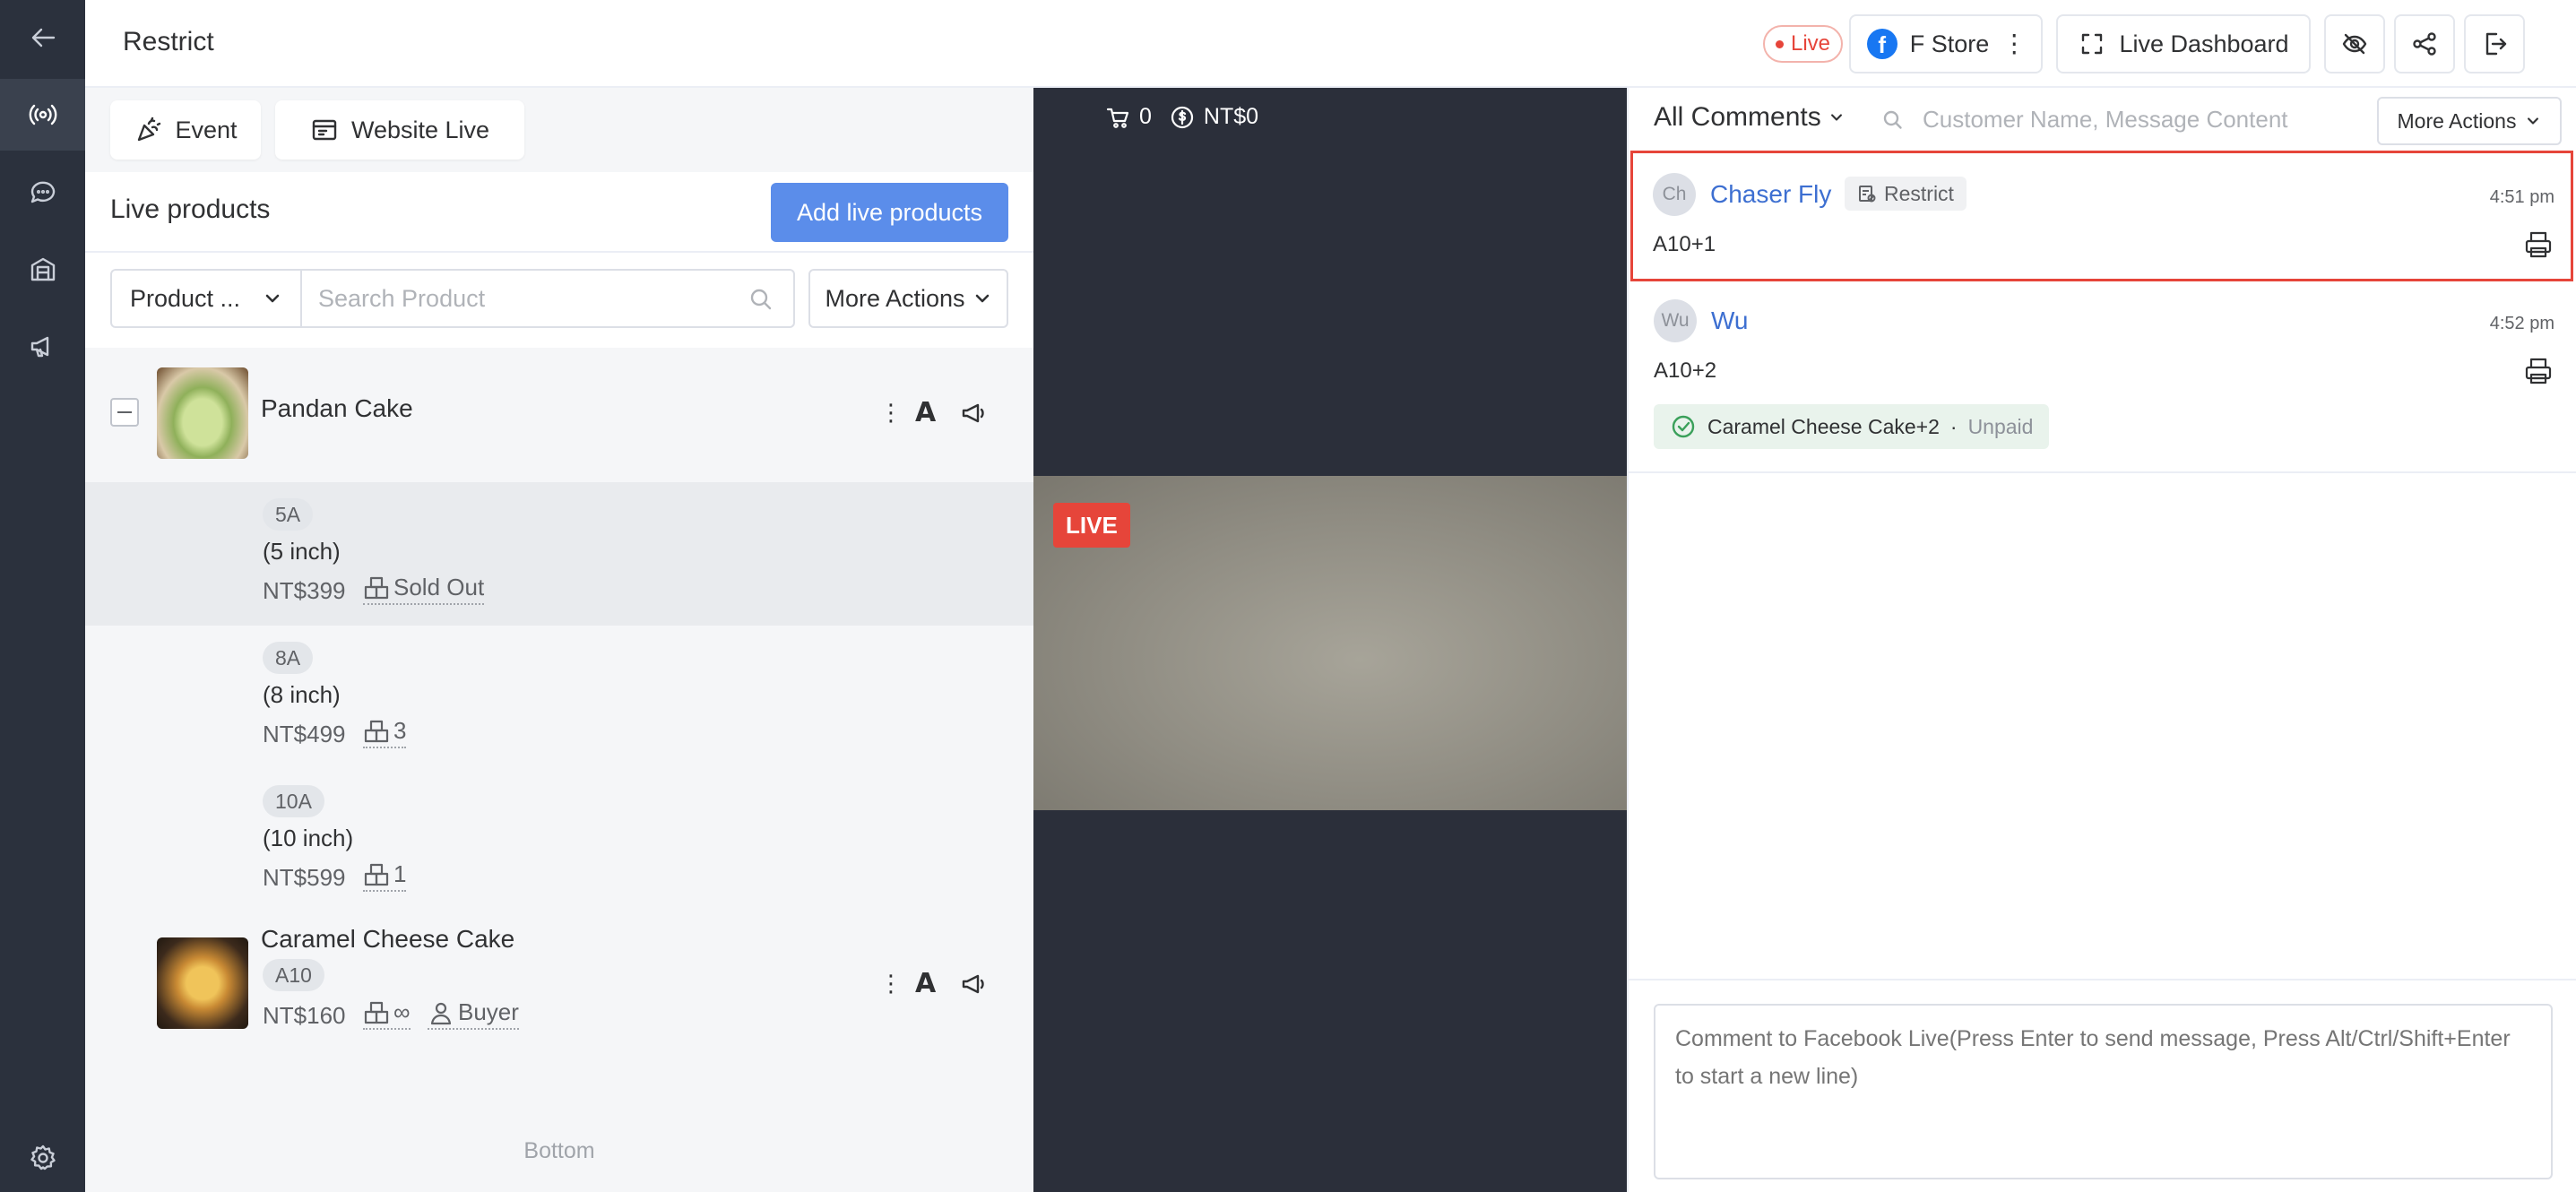 This screenshot has height=1192, width=2576. I want to click on order-product: Caramel Cheese Cake+2, so click(1823, 426).